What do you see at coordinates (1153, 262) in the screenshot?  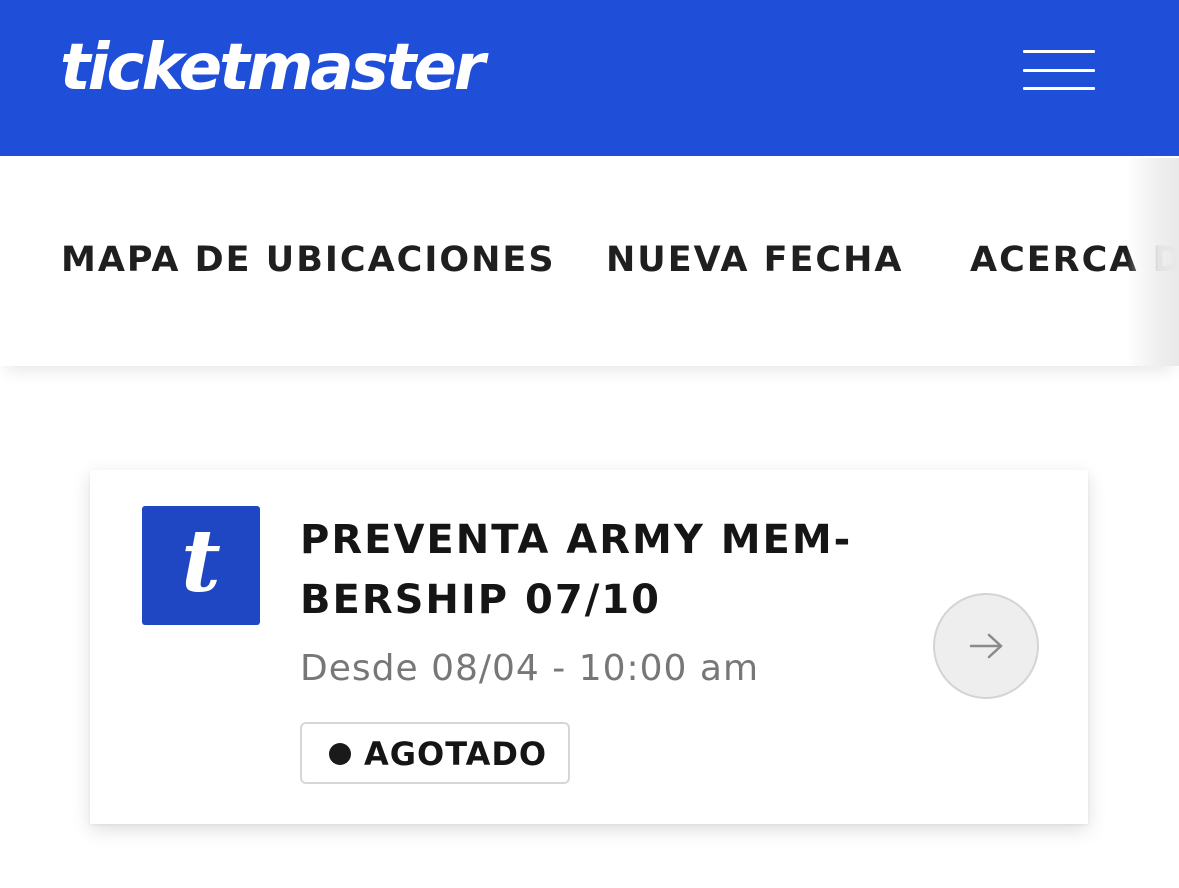 I see `nav-scroll-fade` at bounding box center [1153, 262].